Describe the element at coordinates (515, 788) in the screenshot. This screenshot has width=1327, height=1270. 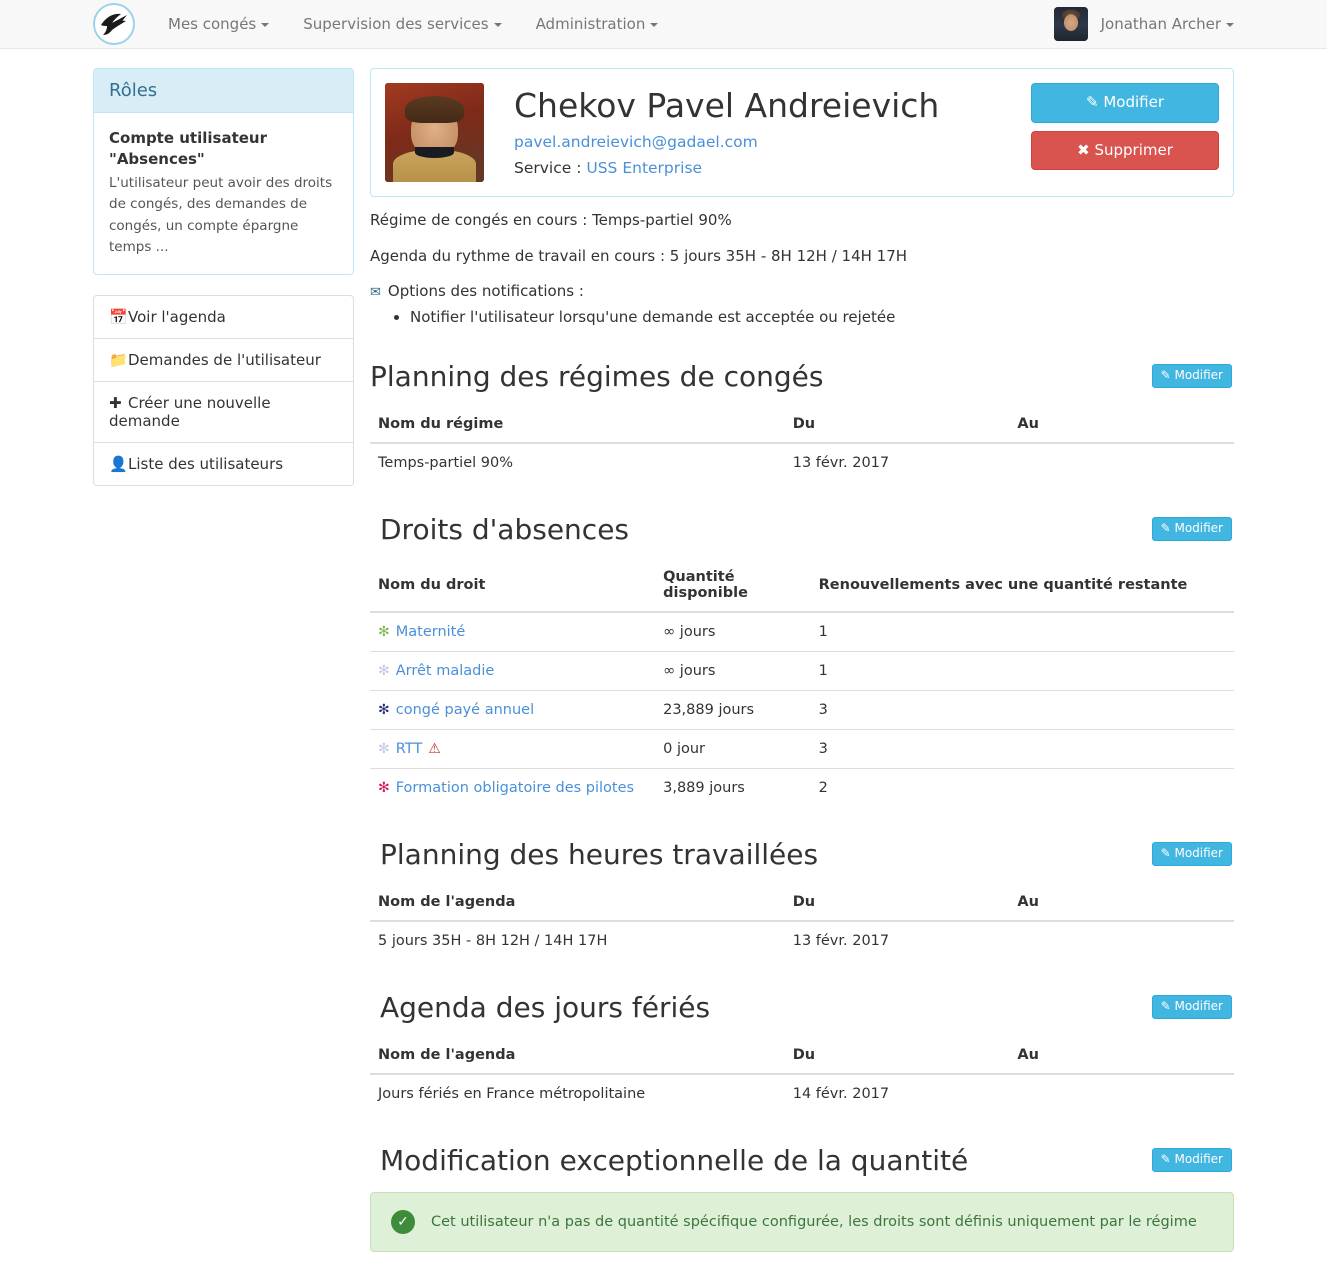
I see `droit-link: Formation obligatoire des pilotes` at that location.